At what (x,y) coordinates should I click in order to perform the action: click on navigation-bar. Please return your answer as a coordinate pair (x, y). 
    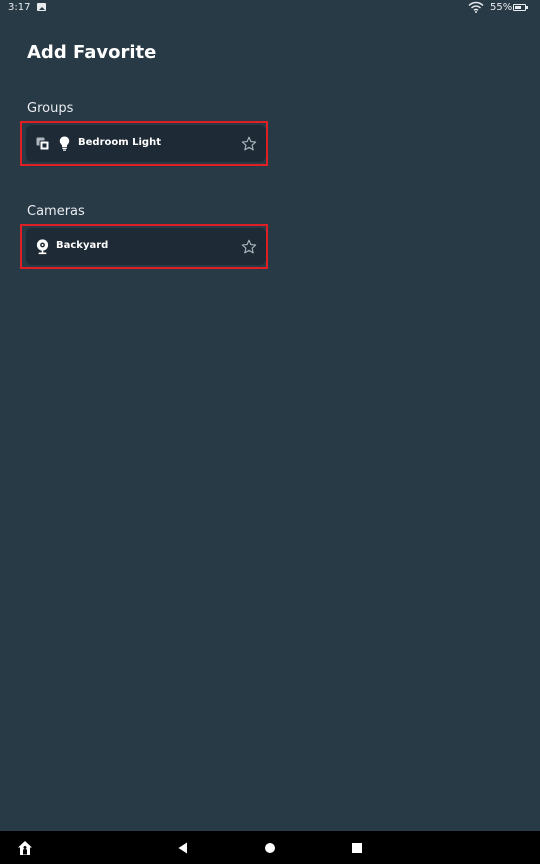
    Looking at the image, I should click on (270, 847).